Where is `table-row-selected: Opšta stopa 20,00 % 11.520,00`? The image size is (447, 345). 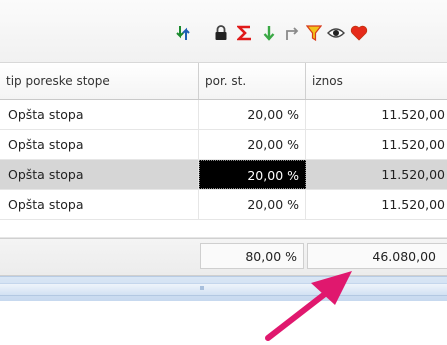 table-row-selected: Opšta stopa 20,00 % 11.520,00 is located at coordinates (223, 175).